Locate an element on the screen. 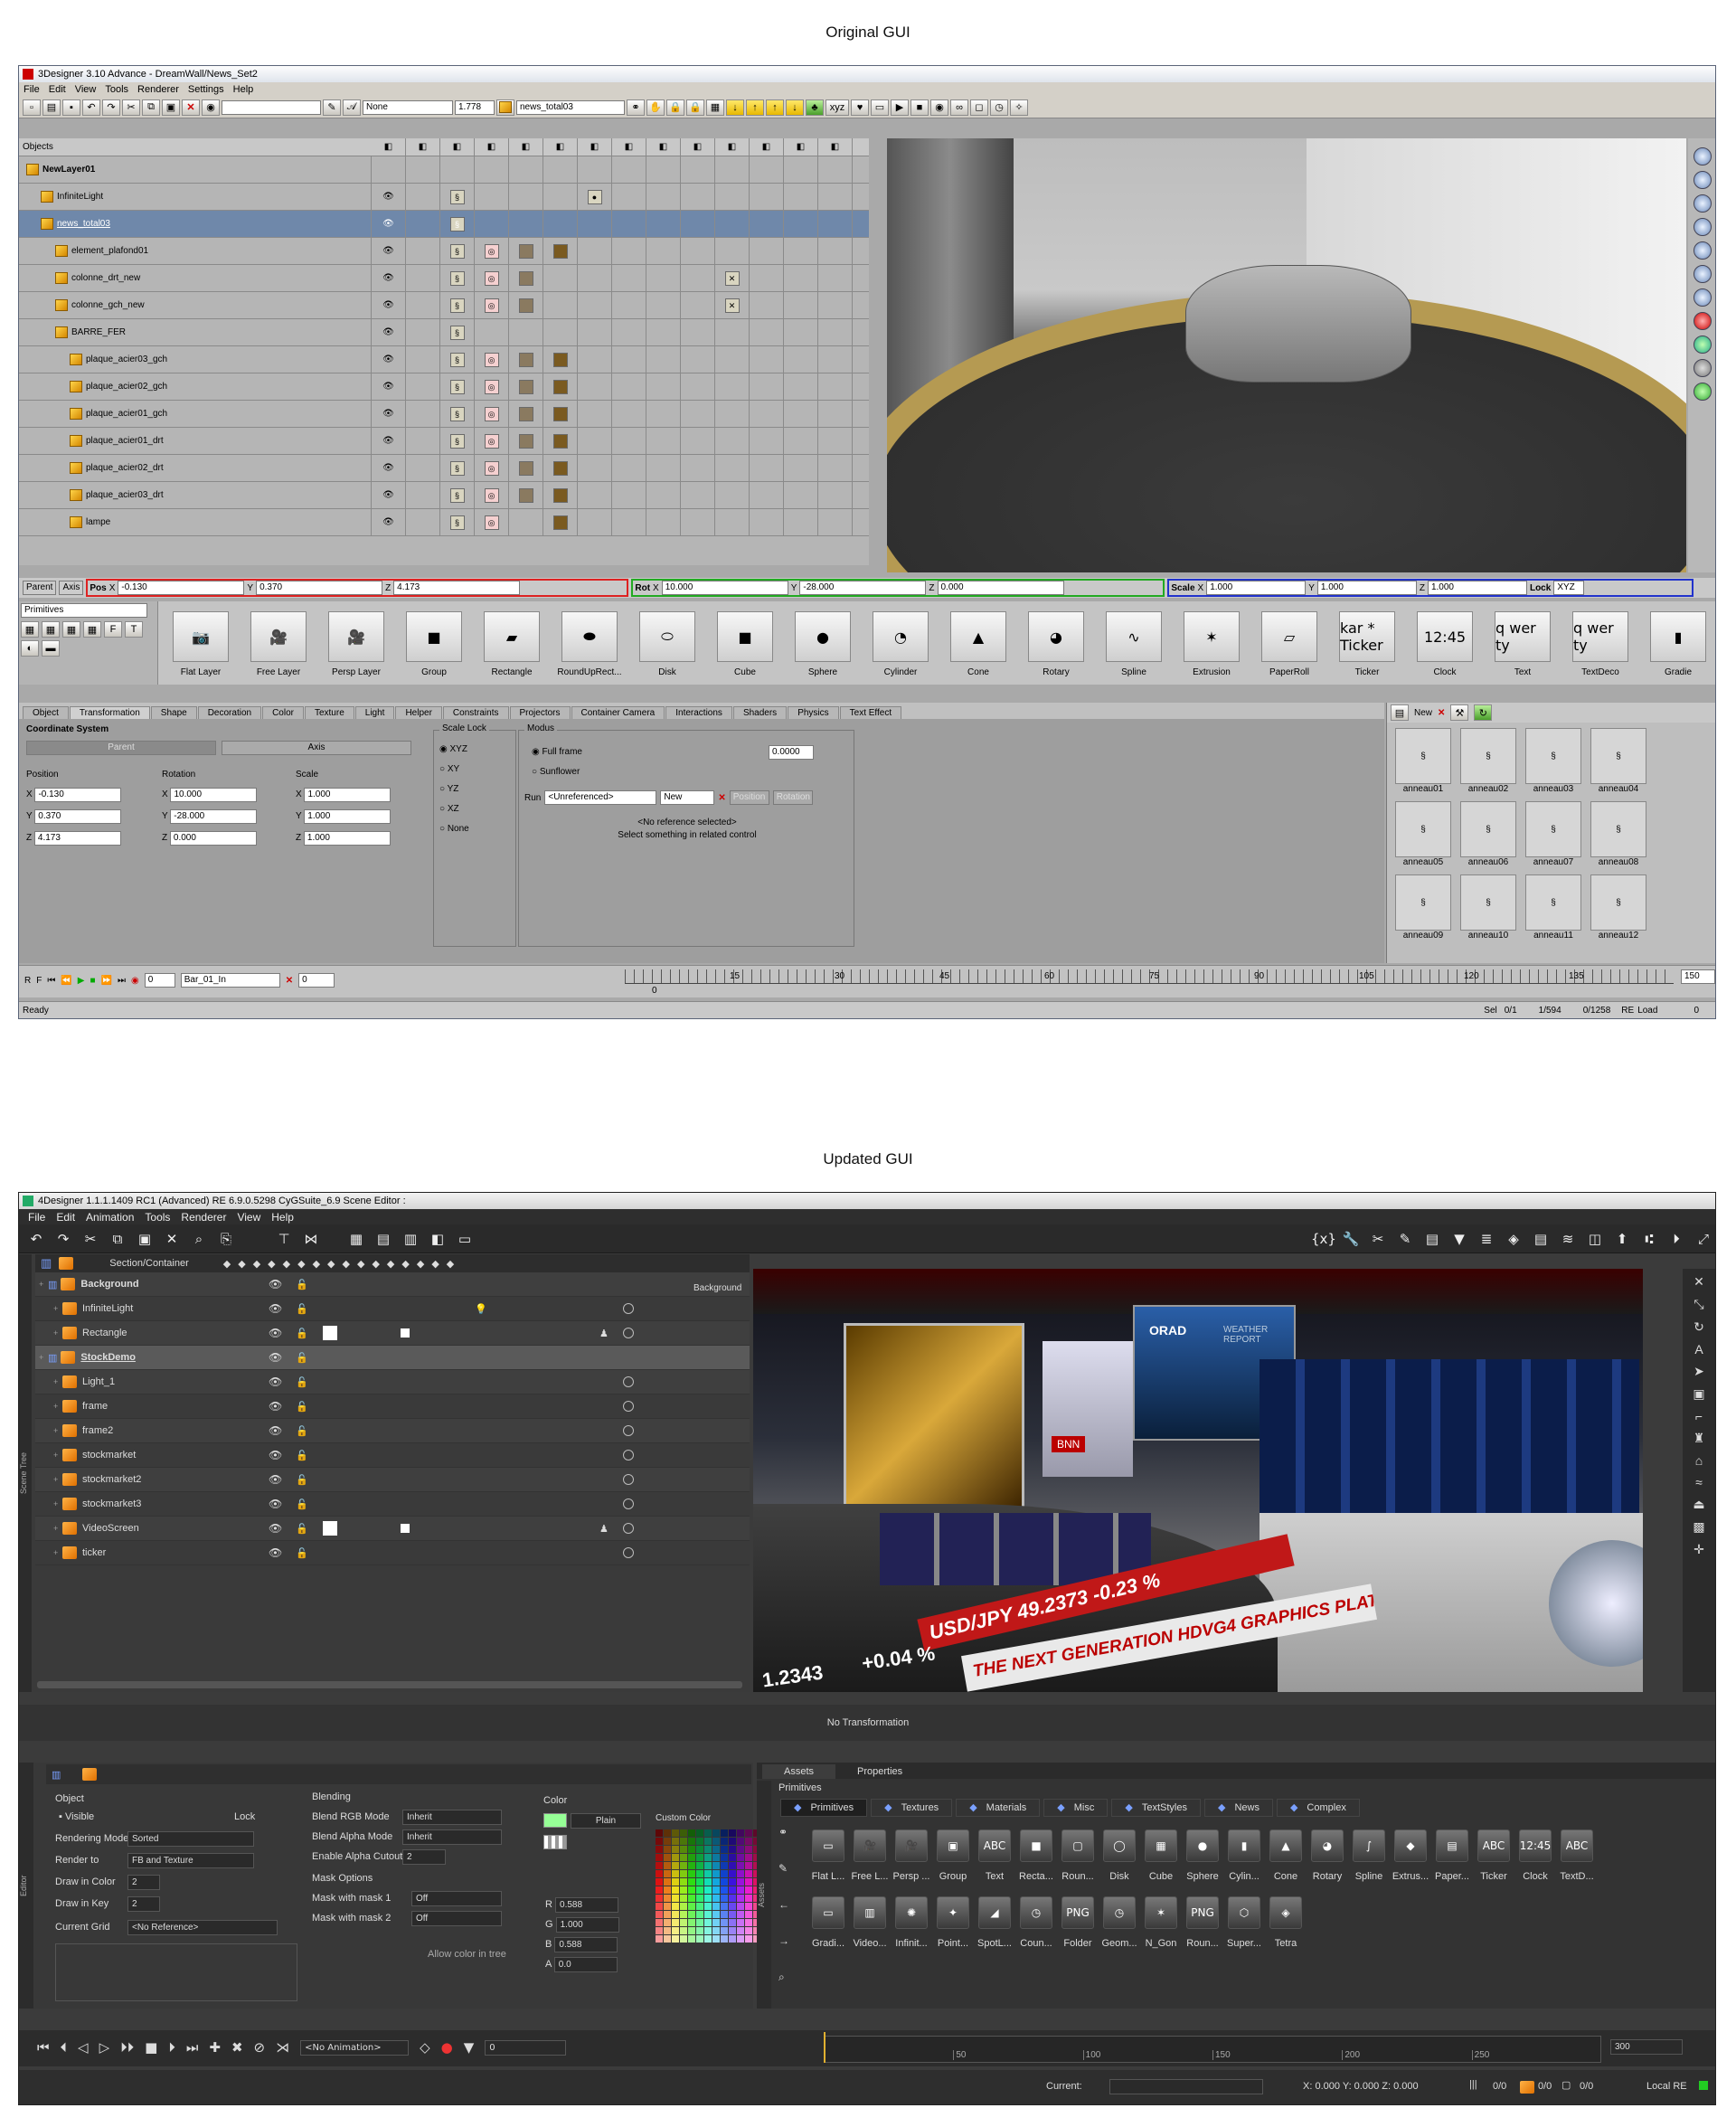 This screenshot has width=1736, height=2127. ed-mask1-combo: Off is located at coordinates (457, 1898).